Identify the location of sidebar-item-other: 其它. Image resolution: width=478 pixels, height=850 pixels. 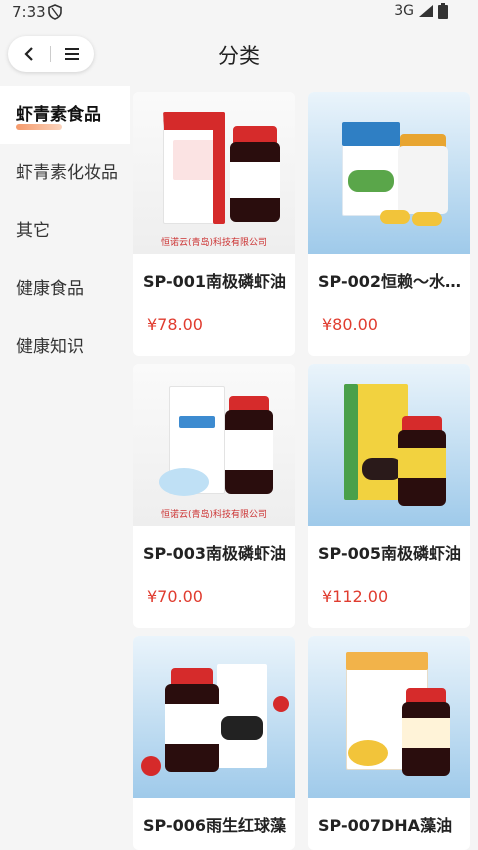
(65, 231).